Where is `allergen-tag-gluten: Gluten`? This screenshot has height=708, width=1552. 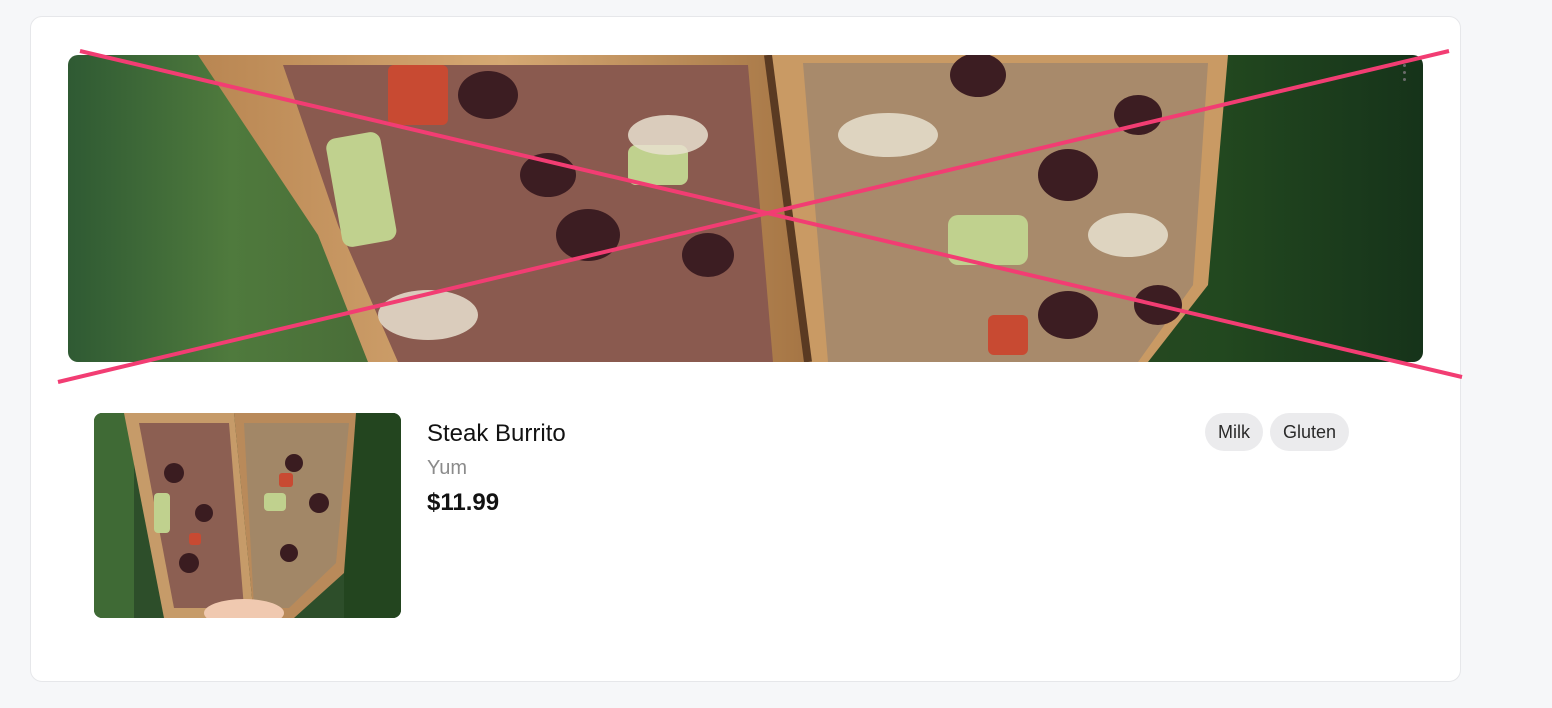 allergen-tag-gluten: Gluten is located at coordinates (1310, 432).